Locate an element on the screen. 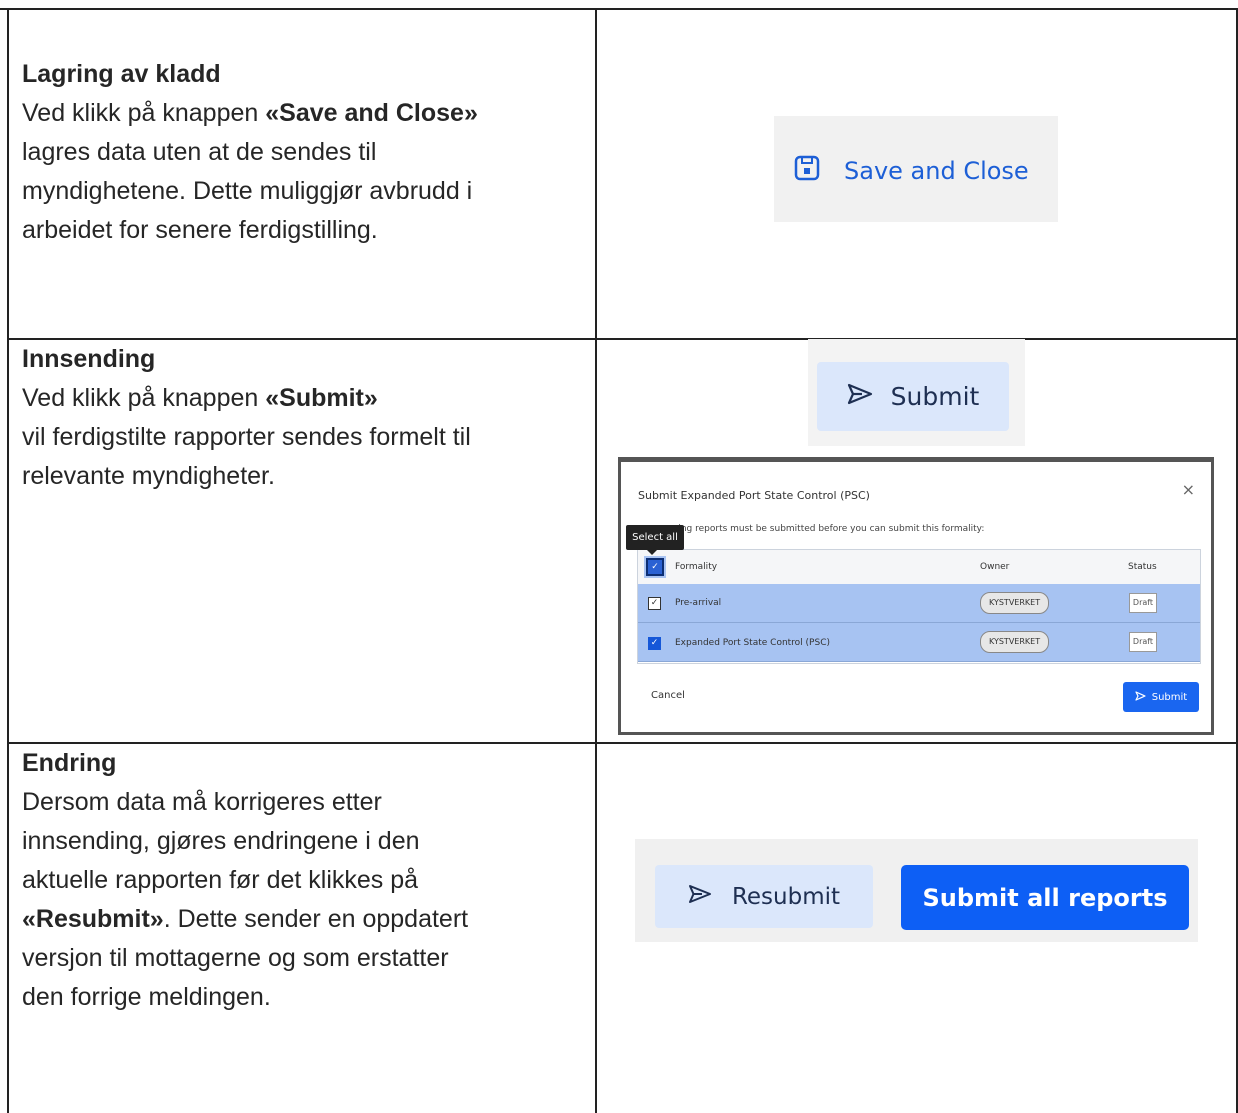  tooltip-arrow is located at coordinates (652, 552).